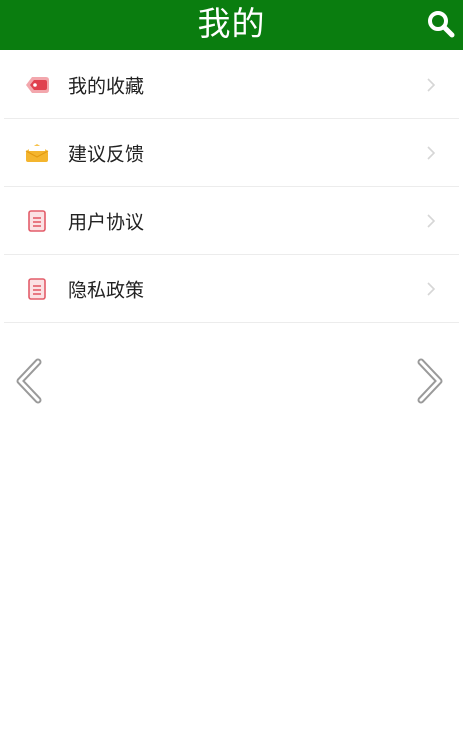 This screenshot has height=753, width=463. I want to click on tag-icon, so click(37, 85).